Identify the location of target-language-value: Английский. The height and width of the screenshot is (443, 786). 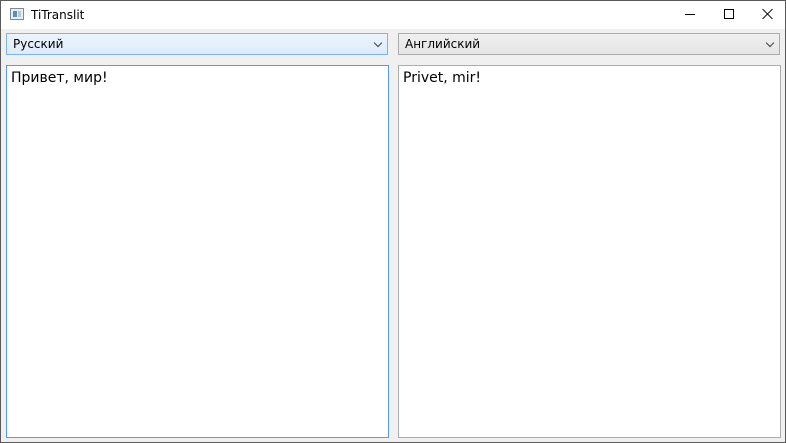
(443, 44).